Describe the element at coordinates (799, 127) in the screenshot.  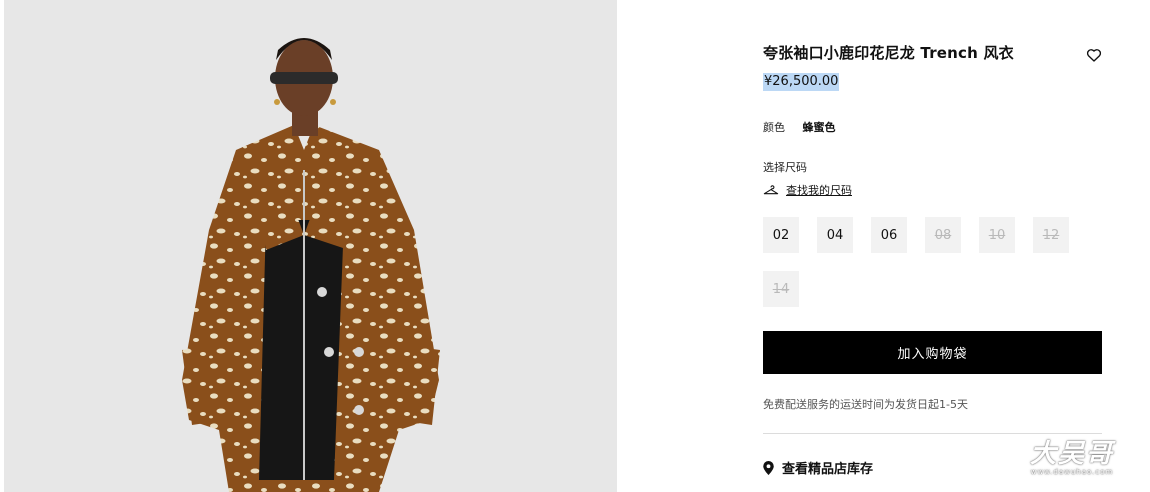
I see `color-row: 颜色 蜂蜜色` at that location.